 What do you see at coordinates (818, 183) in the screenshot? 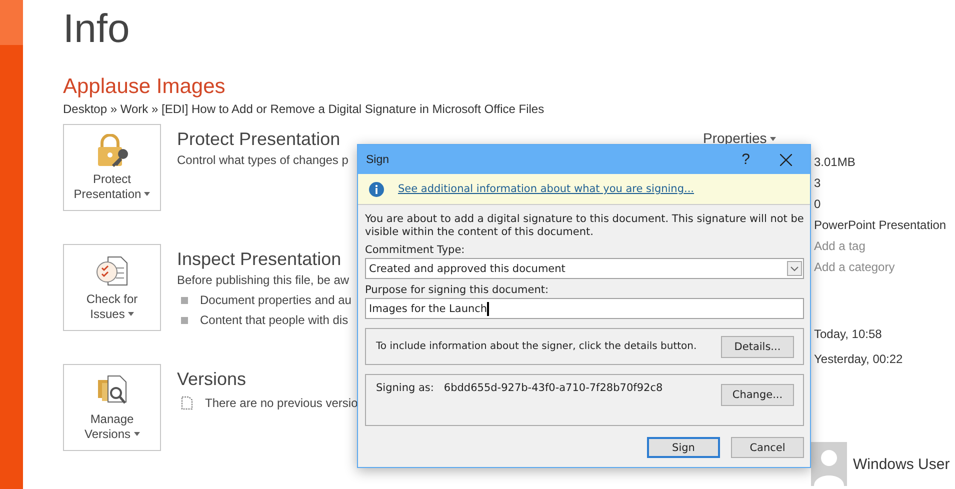
I see `property-value: 3` at bounding box center [818, 183].